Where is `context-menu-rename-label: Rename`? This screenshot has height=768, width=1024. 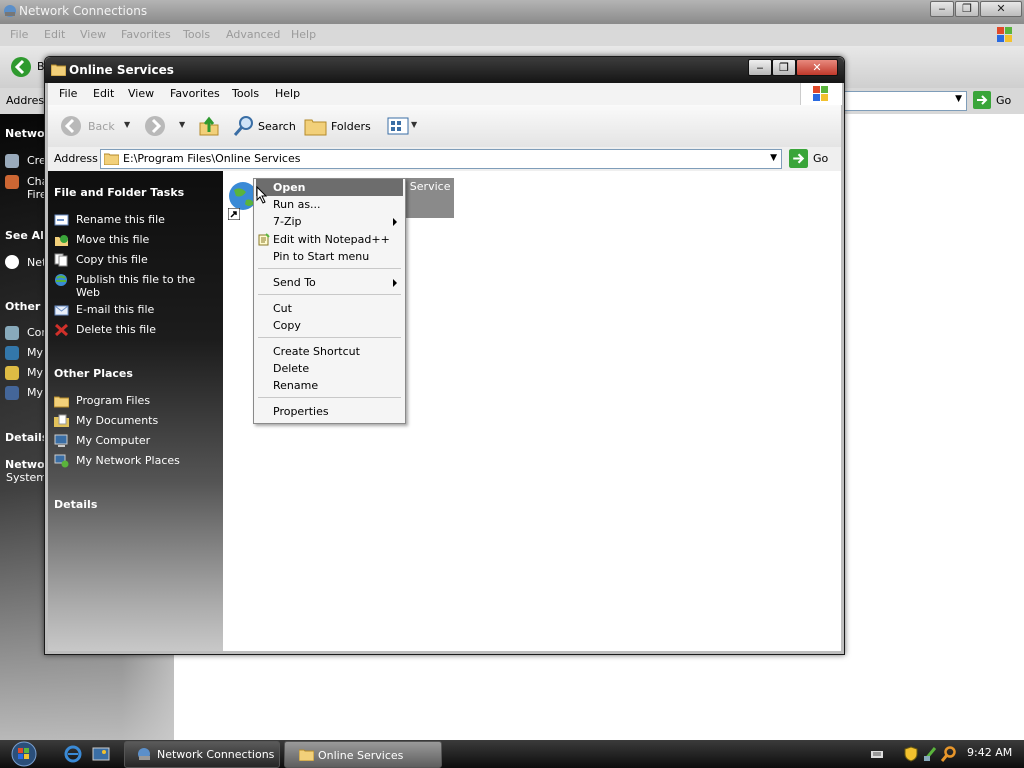
context-menu-rename-label: Rename is located at coordinates (296, 385).